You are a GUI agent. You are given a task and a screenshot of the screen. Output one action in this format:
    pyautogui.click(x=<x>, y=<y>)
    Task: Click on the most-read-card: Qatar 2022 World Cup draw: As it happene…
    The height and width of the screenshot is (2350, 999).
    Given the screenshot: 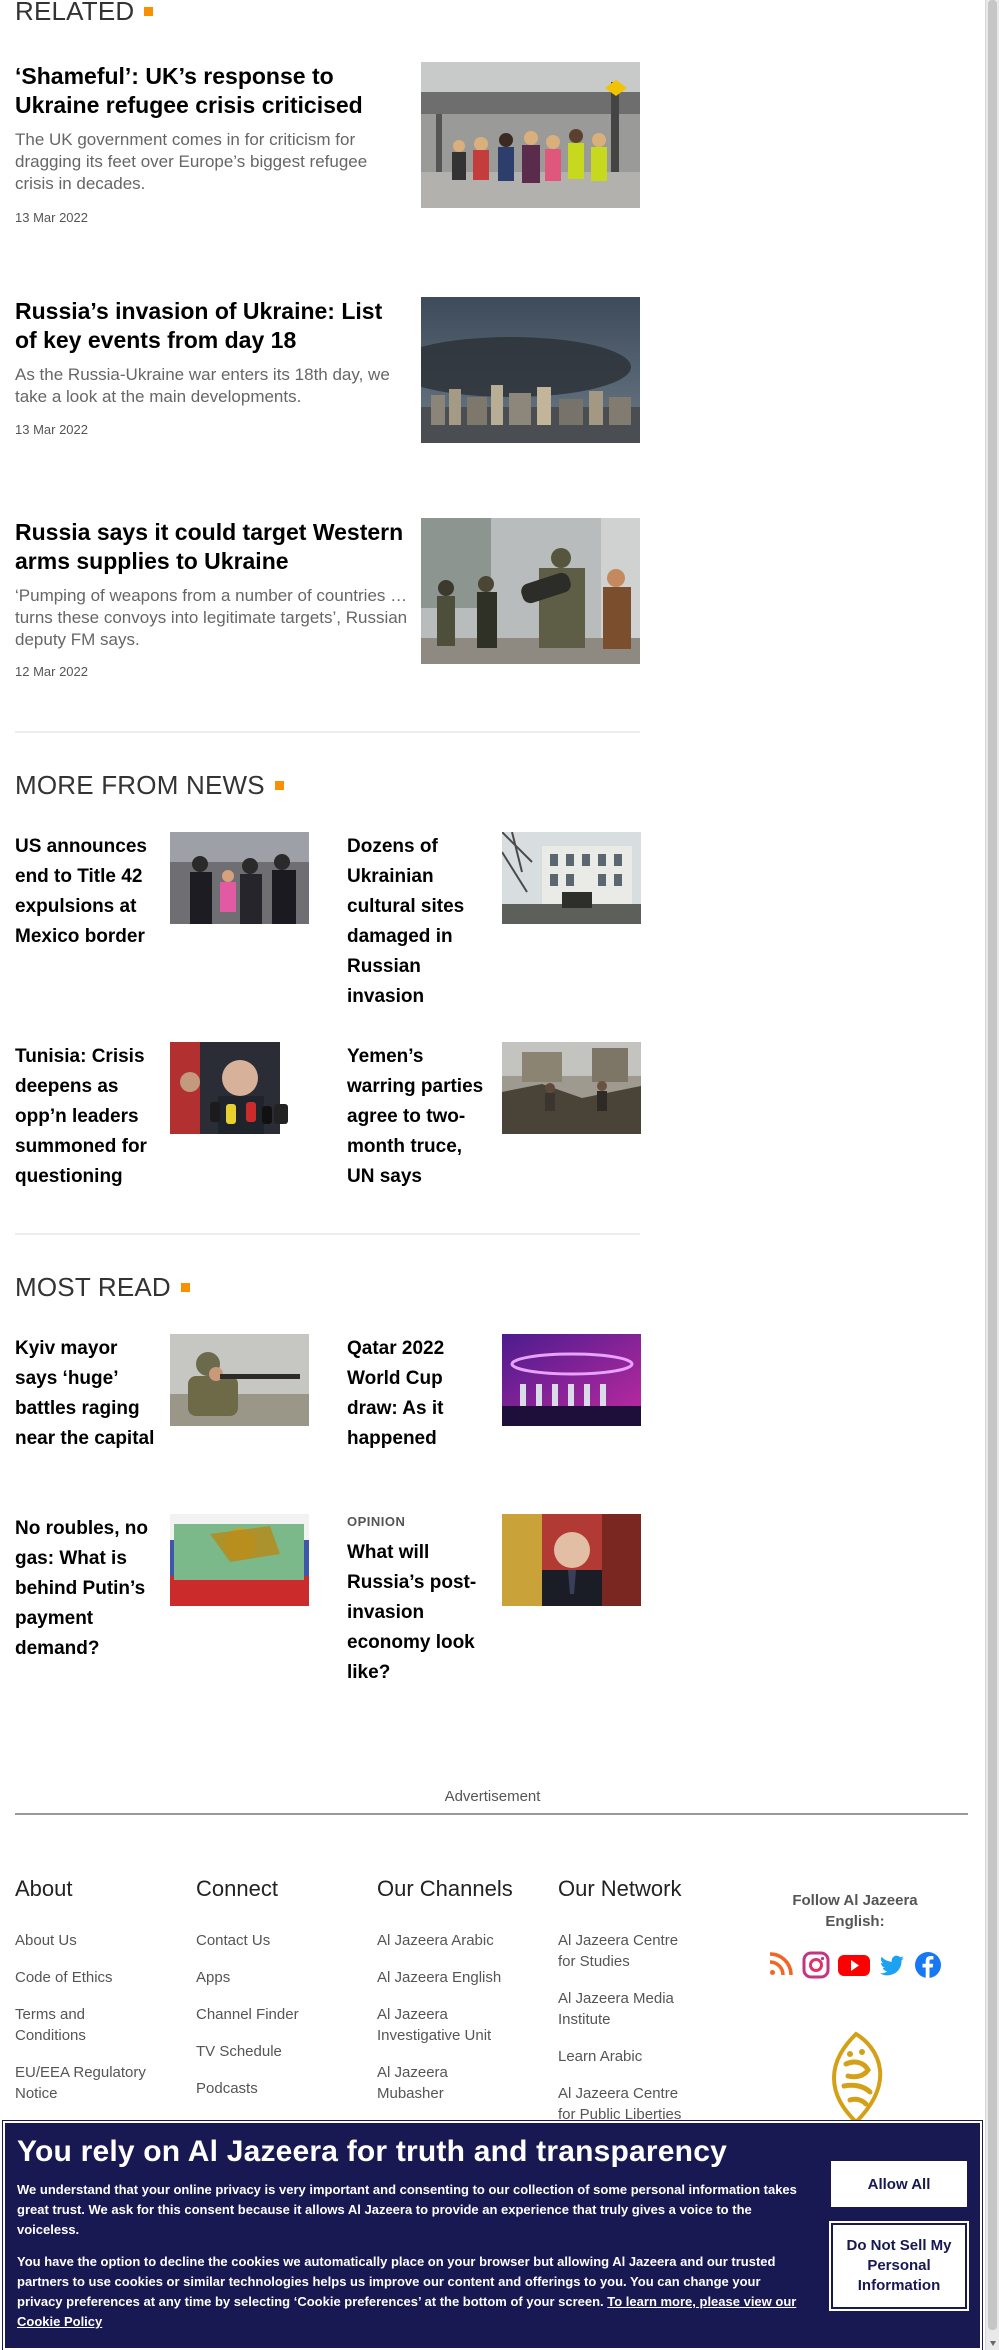 What is the action you would take?
    pyautogui.click(x=494, y=1434)
    